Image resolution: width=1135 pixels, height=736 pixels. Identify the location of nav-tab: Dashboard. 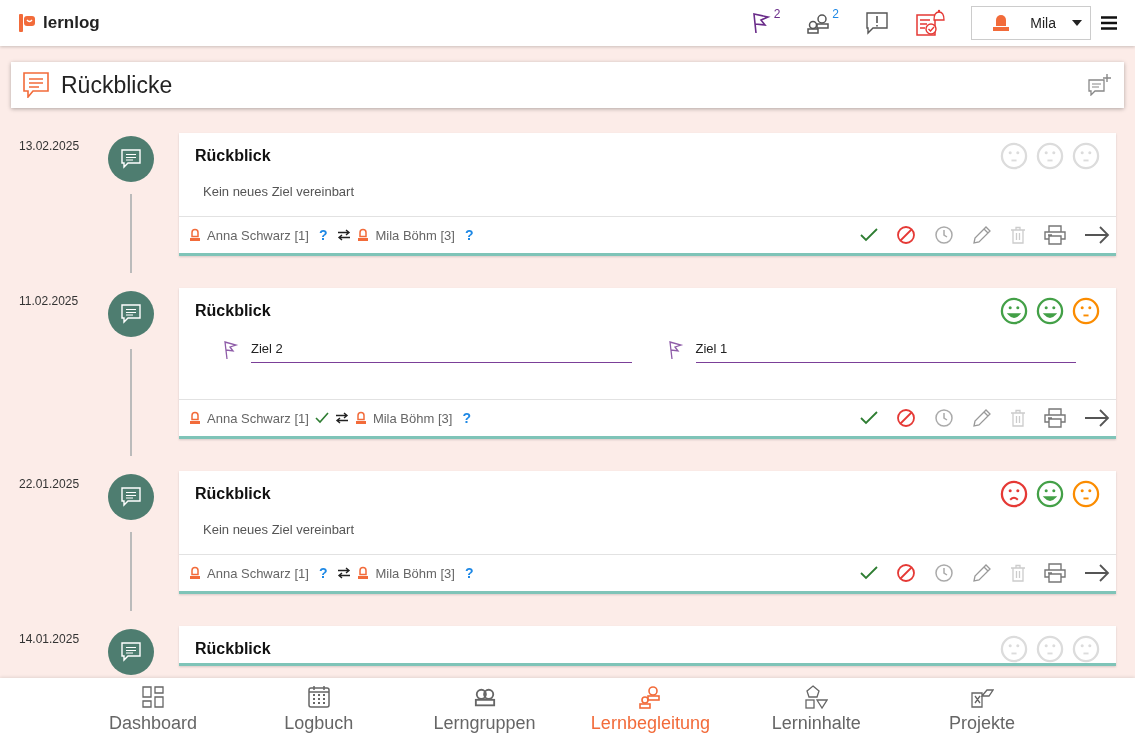
(153, 707).